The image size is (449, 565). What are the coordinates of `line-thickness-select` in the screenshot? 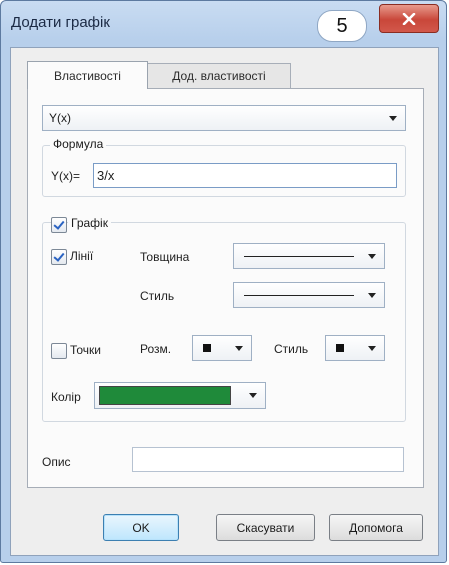 It's located at (309, 256).